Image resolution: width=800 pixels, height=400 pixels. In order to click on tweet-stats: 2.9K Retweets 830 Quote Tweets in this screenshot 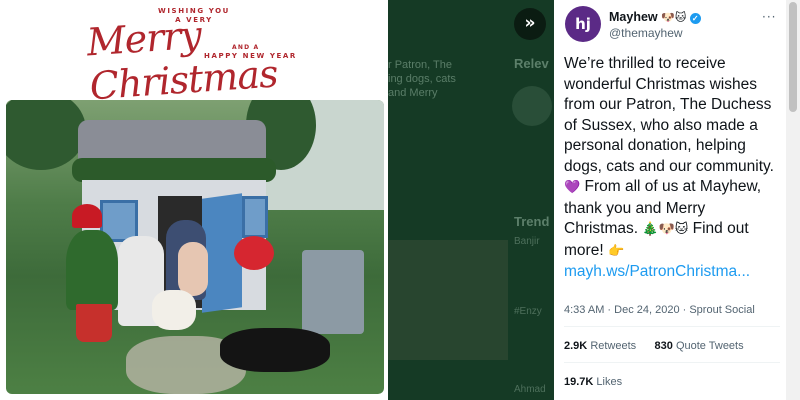, I will do `click(654, 346)`.